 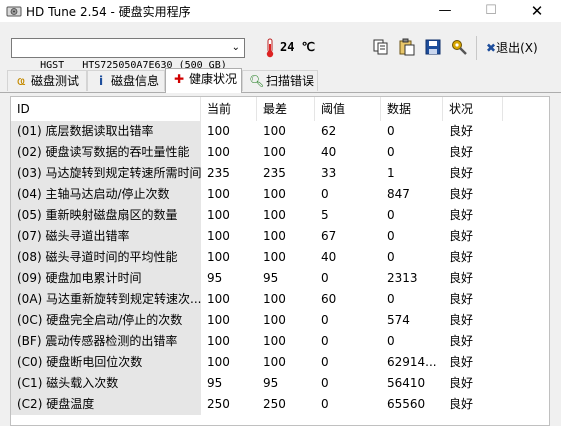 I want to click on title-bar: HD Tune 2.54 - 硬盘实用程序 — ☐ ✕, so click(x=280, y=11).